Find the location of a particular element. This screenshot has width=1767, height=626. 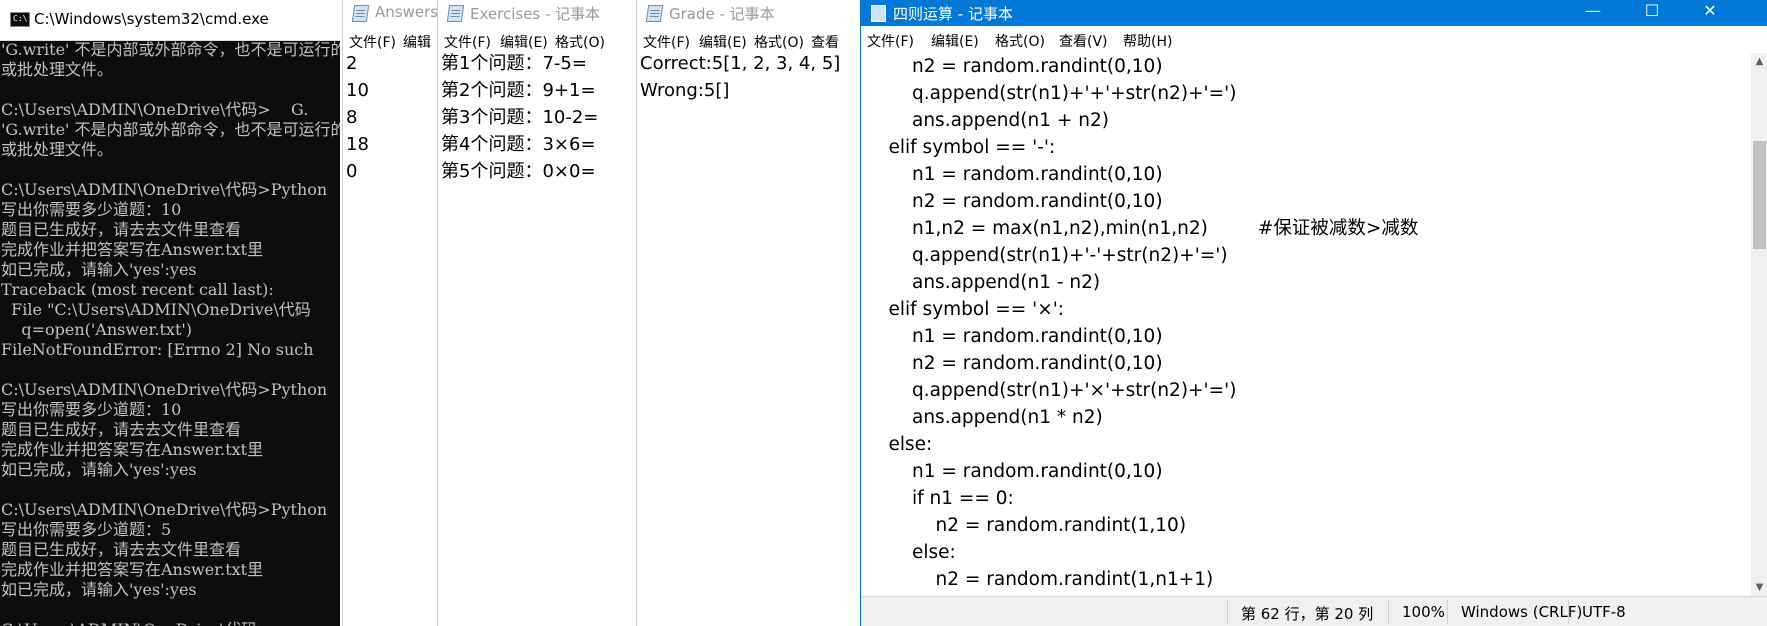

code-line: ans.append(n1 - n2) is located at coordinates (1306, 282).